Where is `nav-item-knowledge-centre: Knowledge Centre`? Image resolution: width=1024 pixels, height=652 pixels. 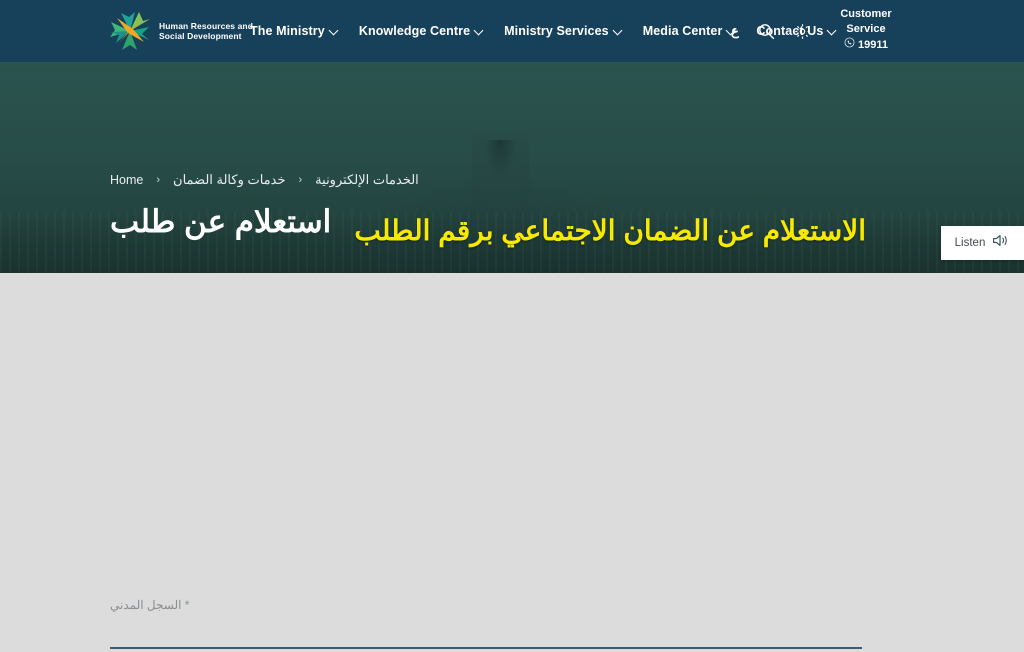
nav-item-knowledge-centre: Knowledge Centre is located at coordinates (421, 31).